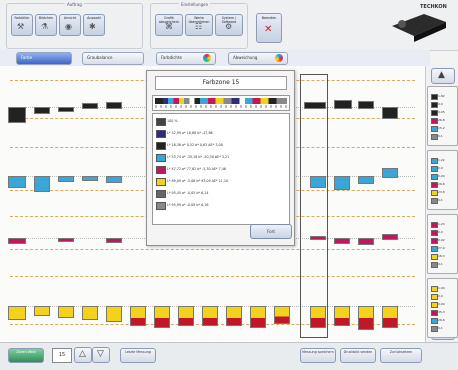 Image resolution: width=458 pixels, height=370 pixels. I want to click on group-title: Einstellungen, so click(195, 4).